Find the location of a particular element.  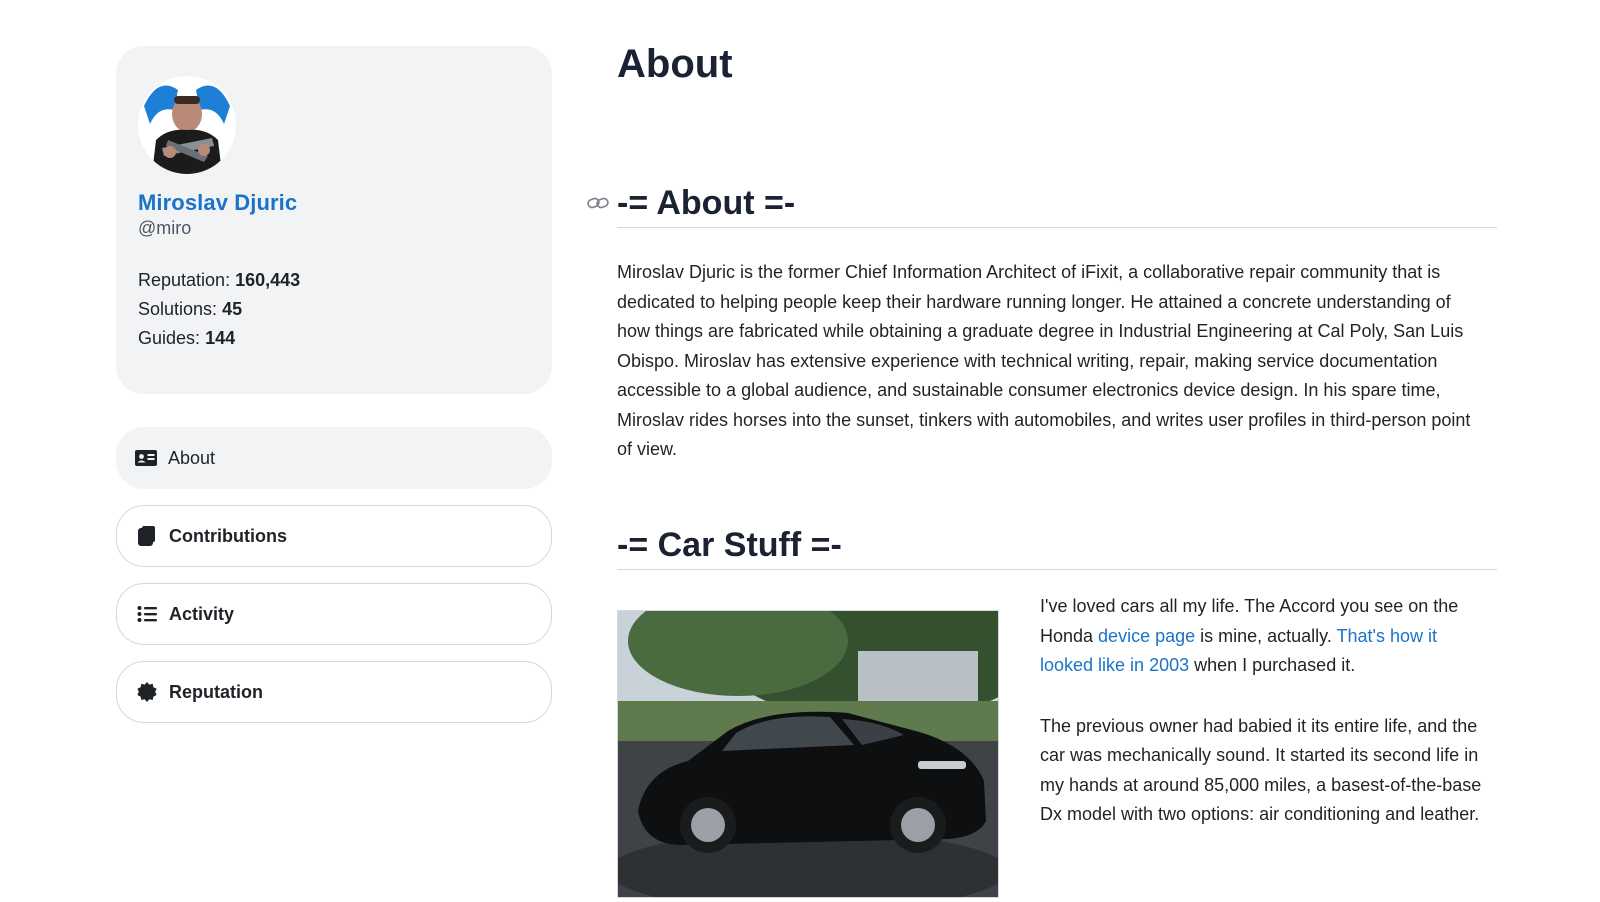

section-heading-text: -= About =- is located at coordinates (706, 203).